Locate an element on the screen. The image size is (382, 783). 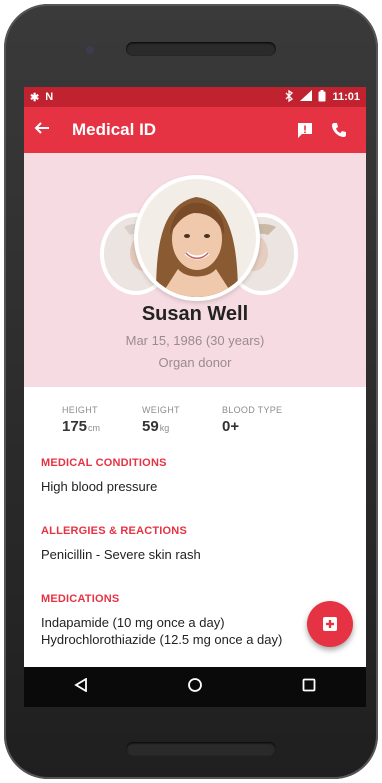
weight-value: 59 is located at coordinates (150, 426).